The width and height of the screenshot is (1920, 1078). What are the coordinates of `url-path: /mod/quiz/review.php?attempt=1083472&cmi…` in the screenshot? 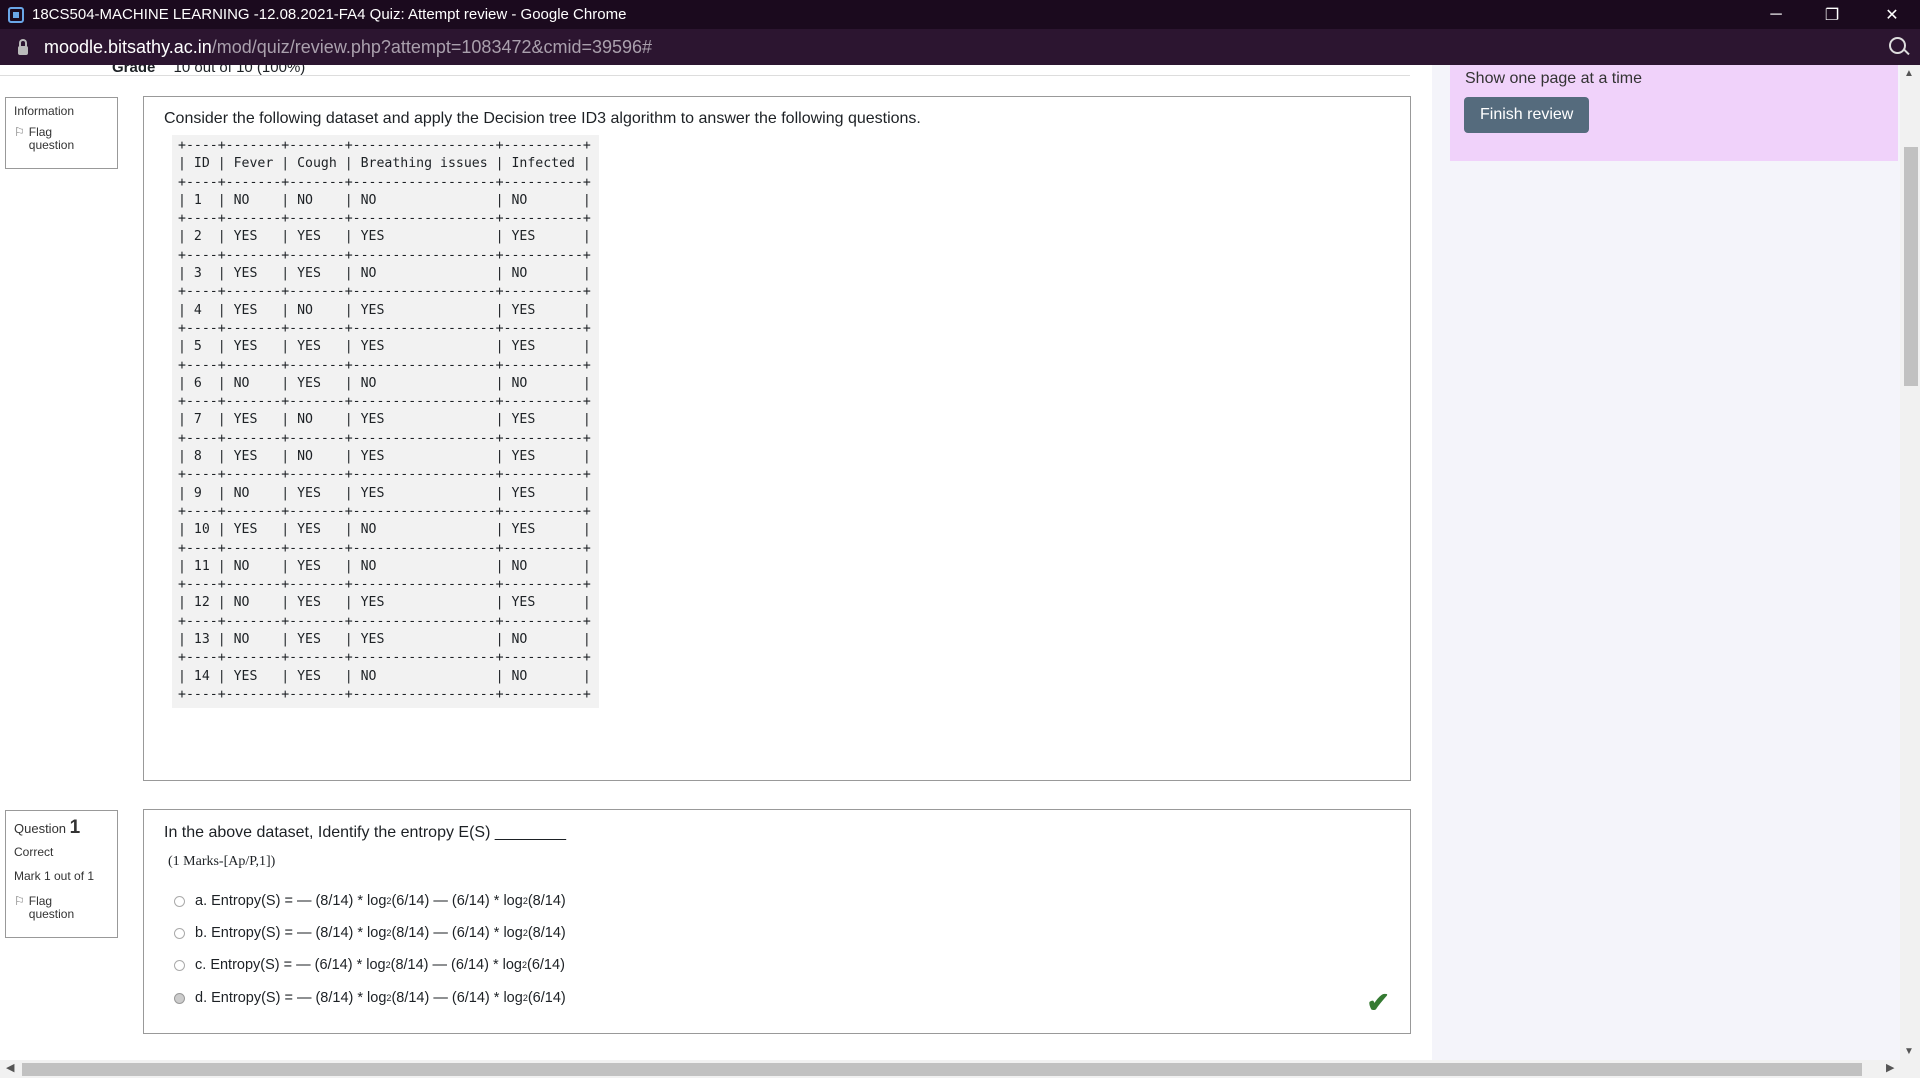 It's located at (432, 47).